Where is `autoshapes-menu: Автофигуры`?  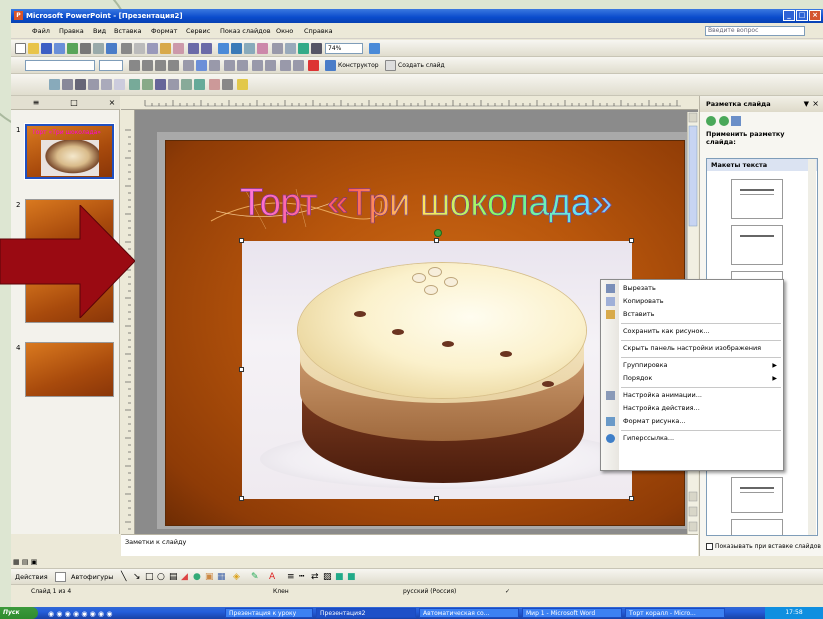
autoshapes-menu: Автофигуры is located at coordinates (92, 577).